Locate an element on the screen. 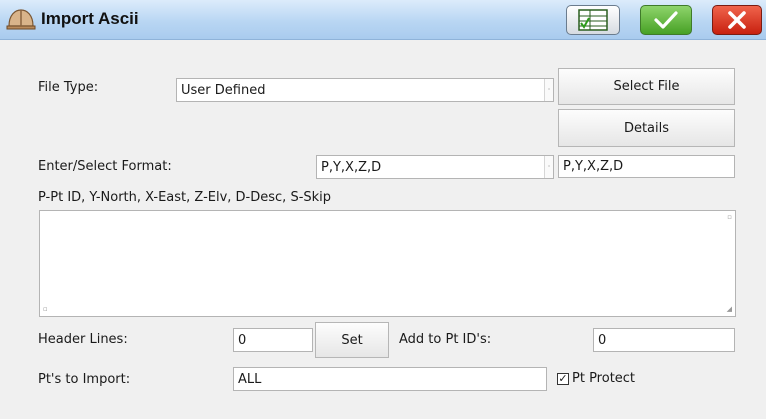  close-icon is located at coordinates (737, 20).